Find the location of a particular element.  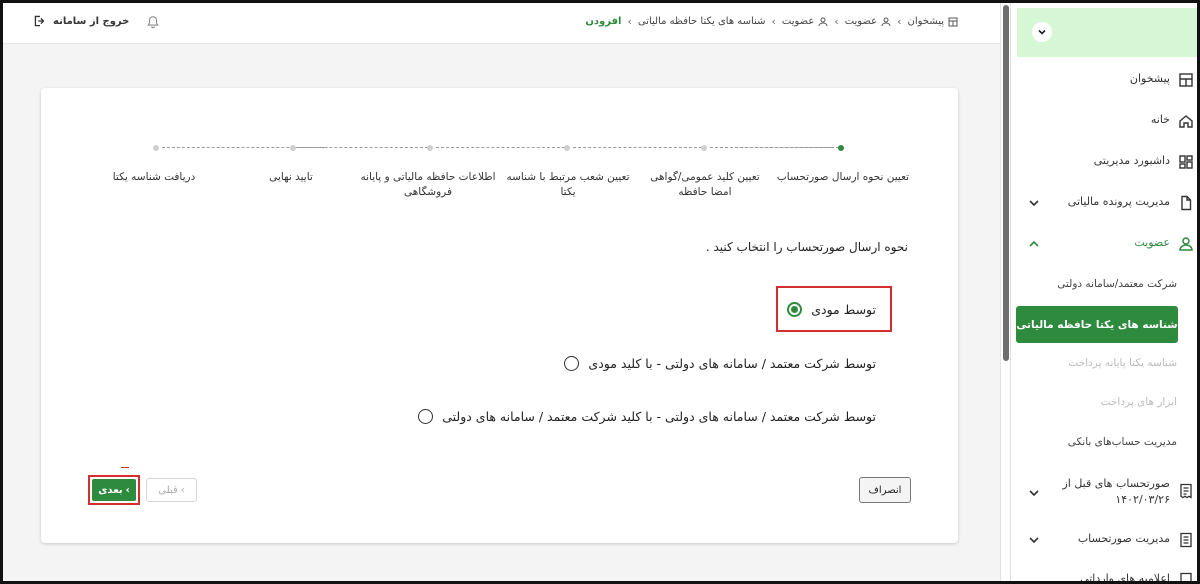

next-button: بعدی ‹ is located at coordinates (114, 490).